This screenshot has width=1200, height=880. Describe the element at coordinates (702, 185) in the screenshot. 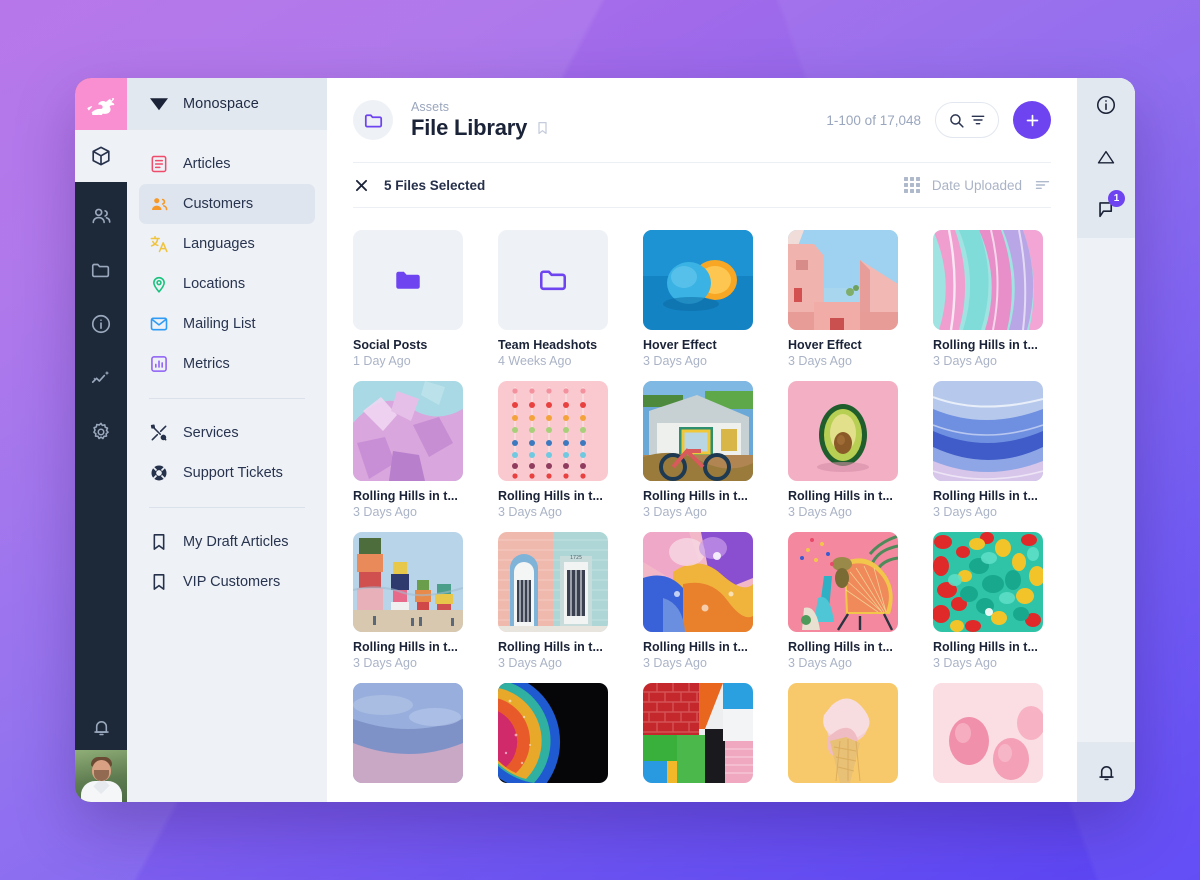

I see `selection-toolbar: 5 Files Selected Date Uploaded` at that location.